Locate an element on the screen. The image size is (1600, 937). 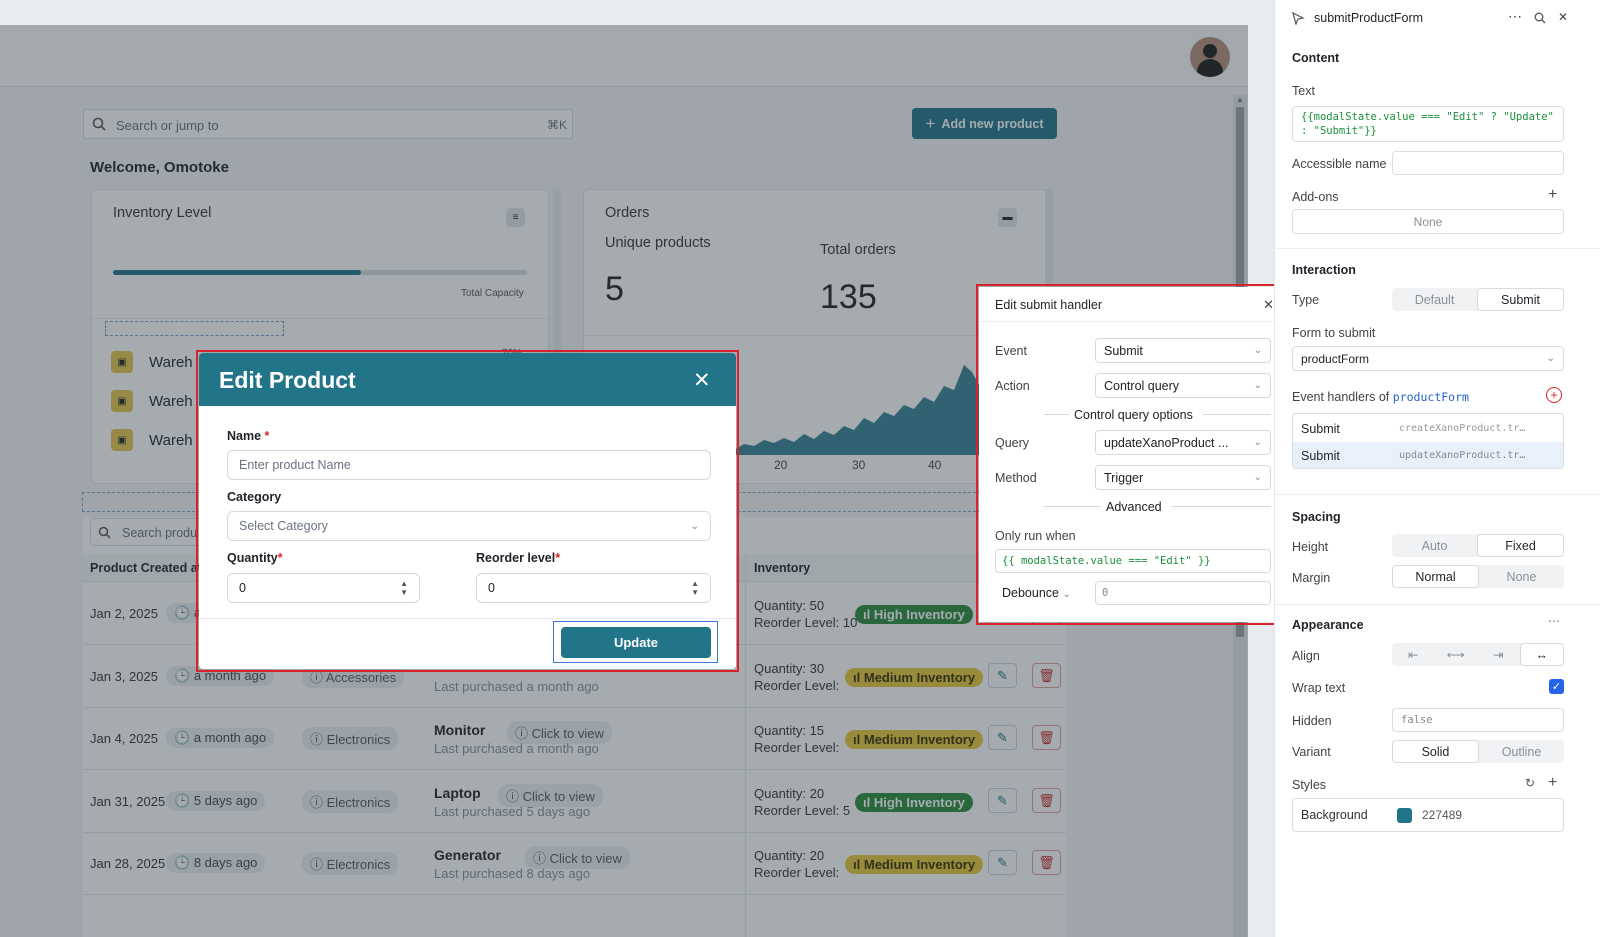
orders-area-chart is located at coordinates (856, 410).